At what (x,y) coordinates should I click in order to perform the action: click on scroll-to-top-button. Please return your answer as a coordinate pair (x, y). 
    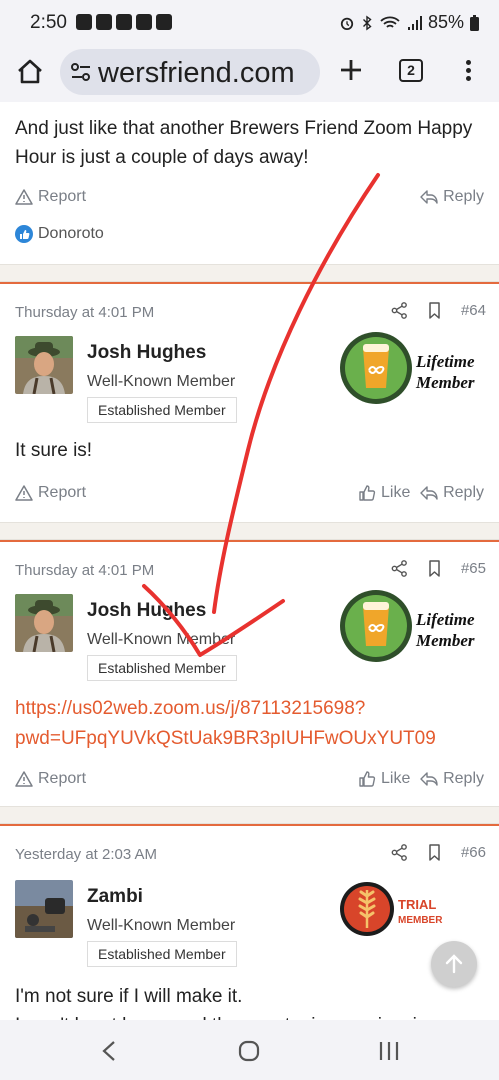
    Looking at the image, I should click on (454, 964).